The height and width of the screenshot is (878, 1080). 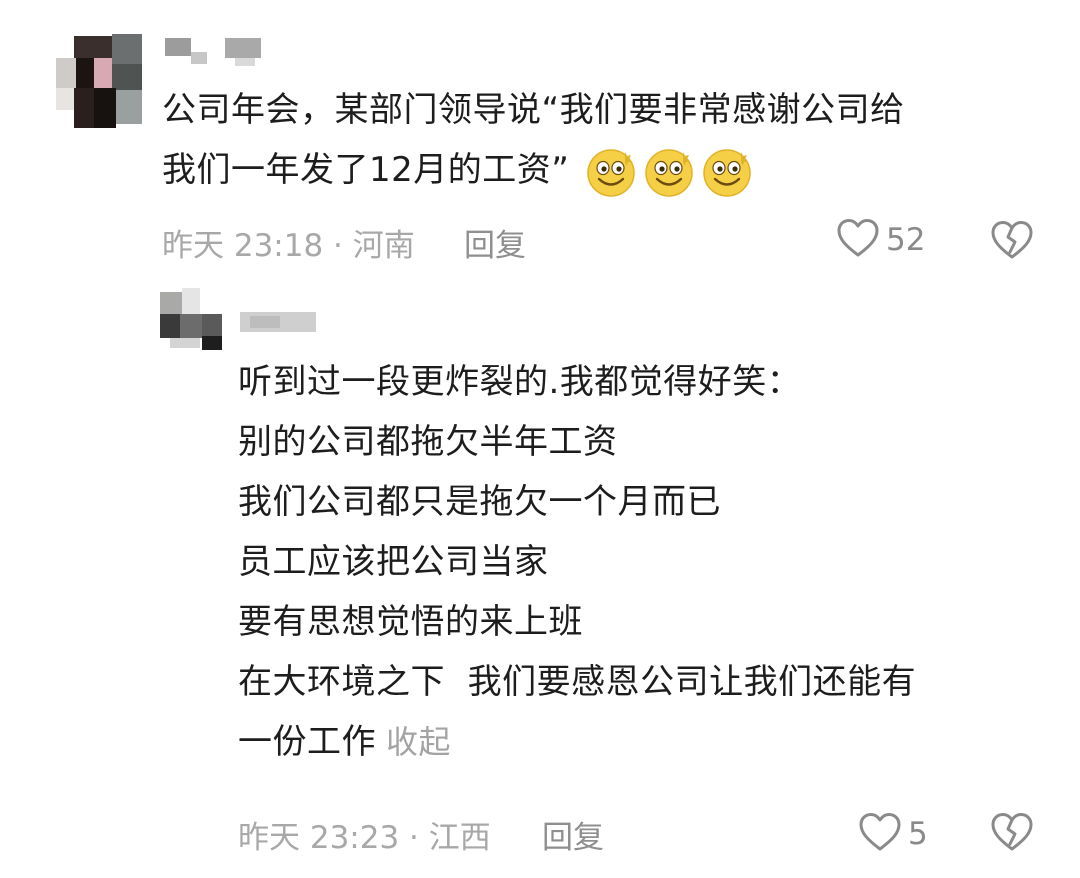 What do you see at coordinates (520, 382) in the screenshot?
I see `reply-line: 听到过一段更炸裂的.我都觉得好笑：` at bounding box center [520, 382].